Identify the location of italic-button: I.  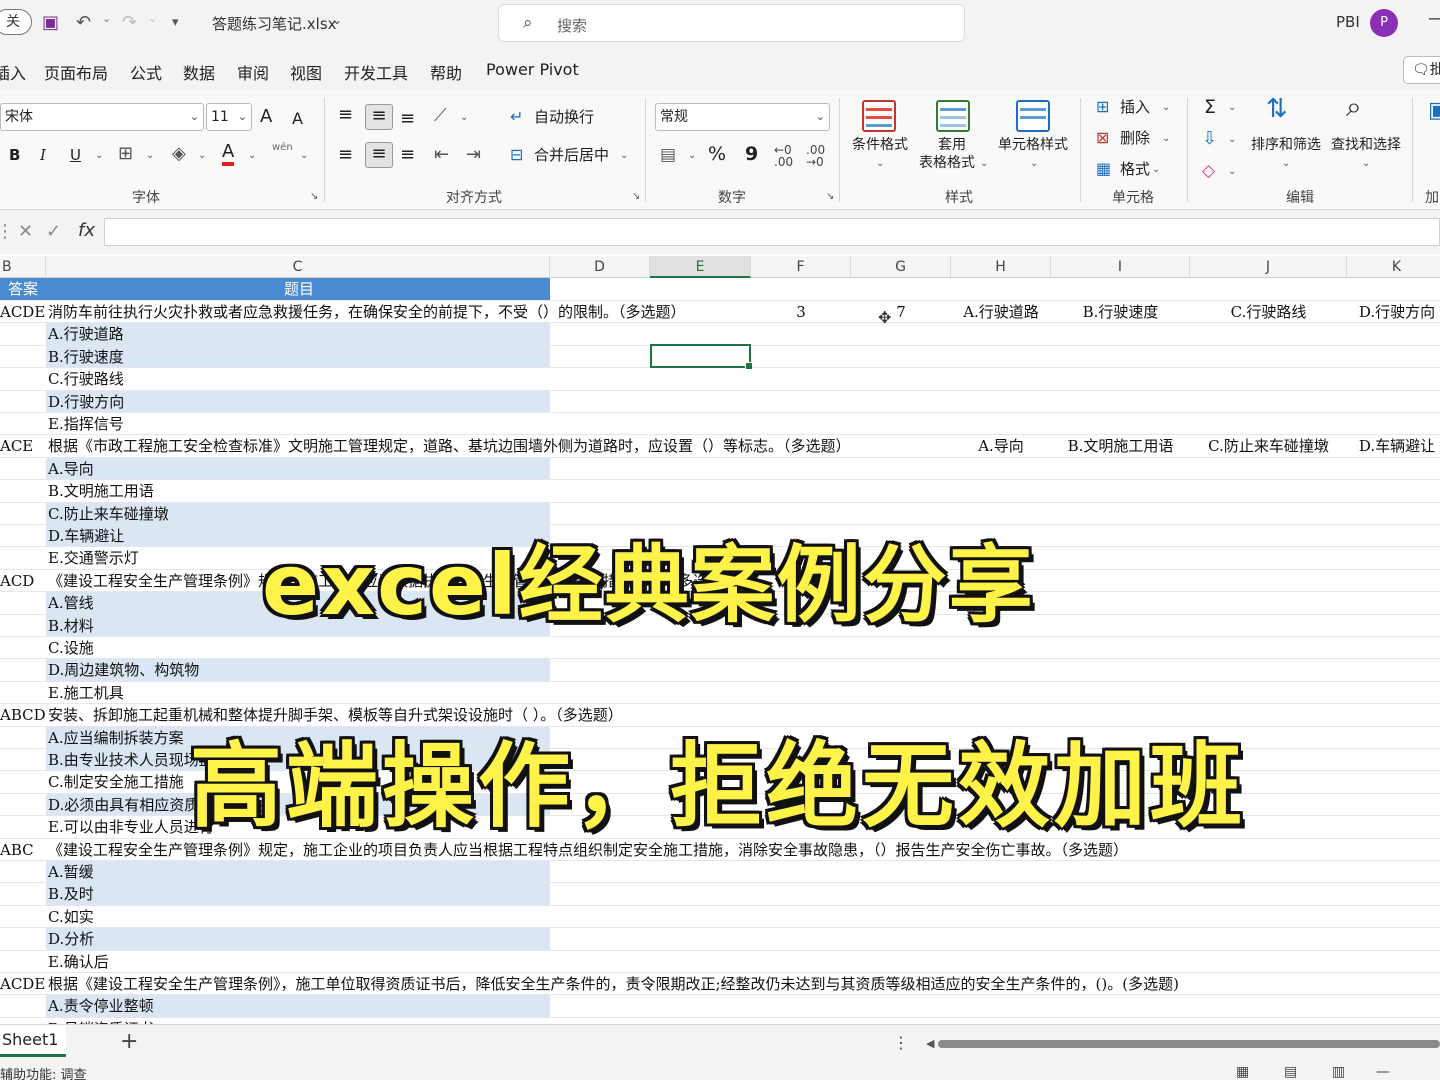
(43, 155).